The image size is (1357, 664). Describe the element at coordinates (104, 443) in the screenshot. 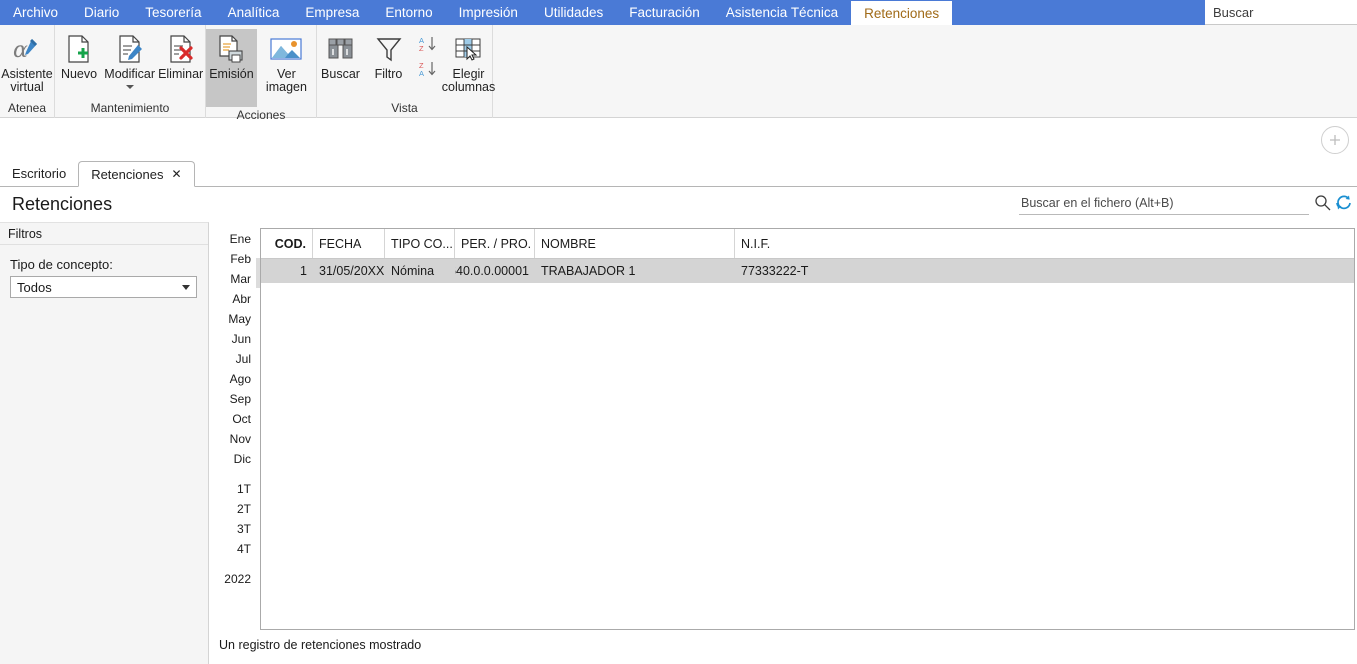

I see `filters-panel: Filtros Tipo de concepto: Todos` at that location.